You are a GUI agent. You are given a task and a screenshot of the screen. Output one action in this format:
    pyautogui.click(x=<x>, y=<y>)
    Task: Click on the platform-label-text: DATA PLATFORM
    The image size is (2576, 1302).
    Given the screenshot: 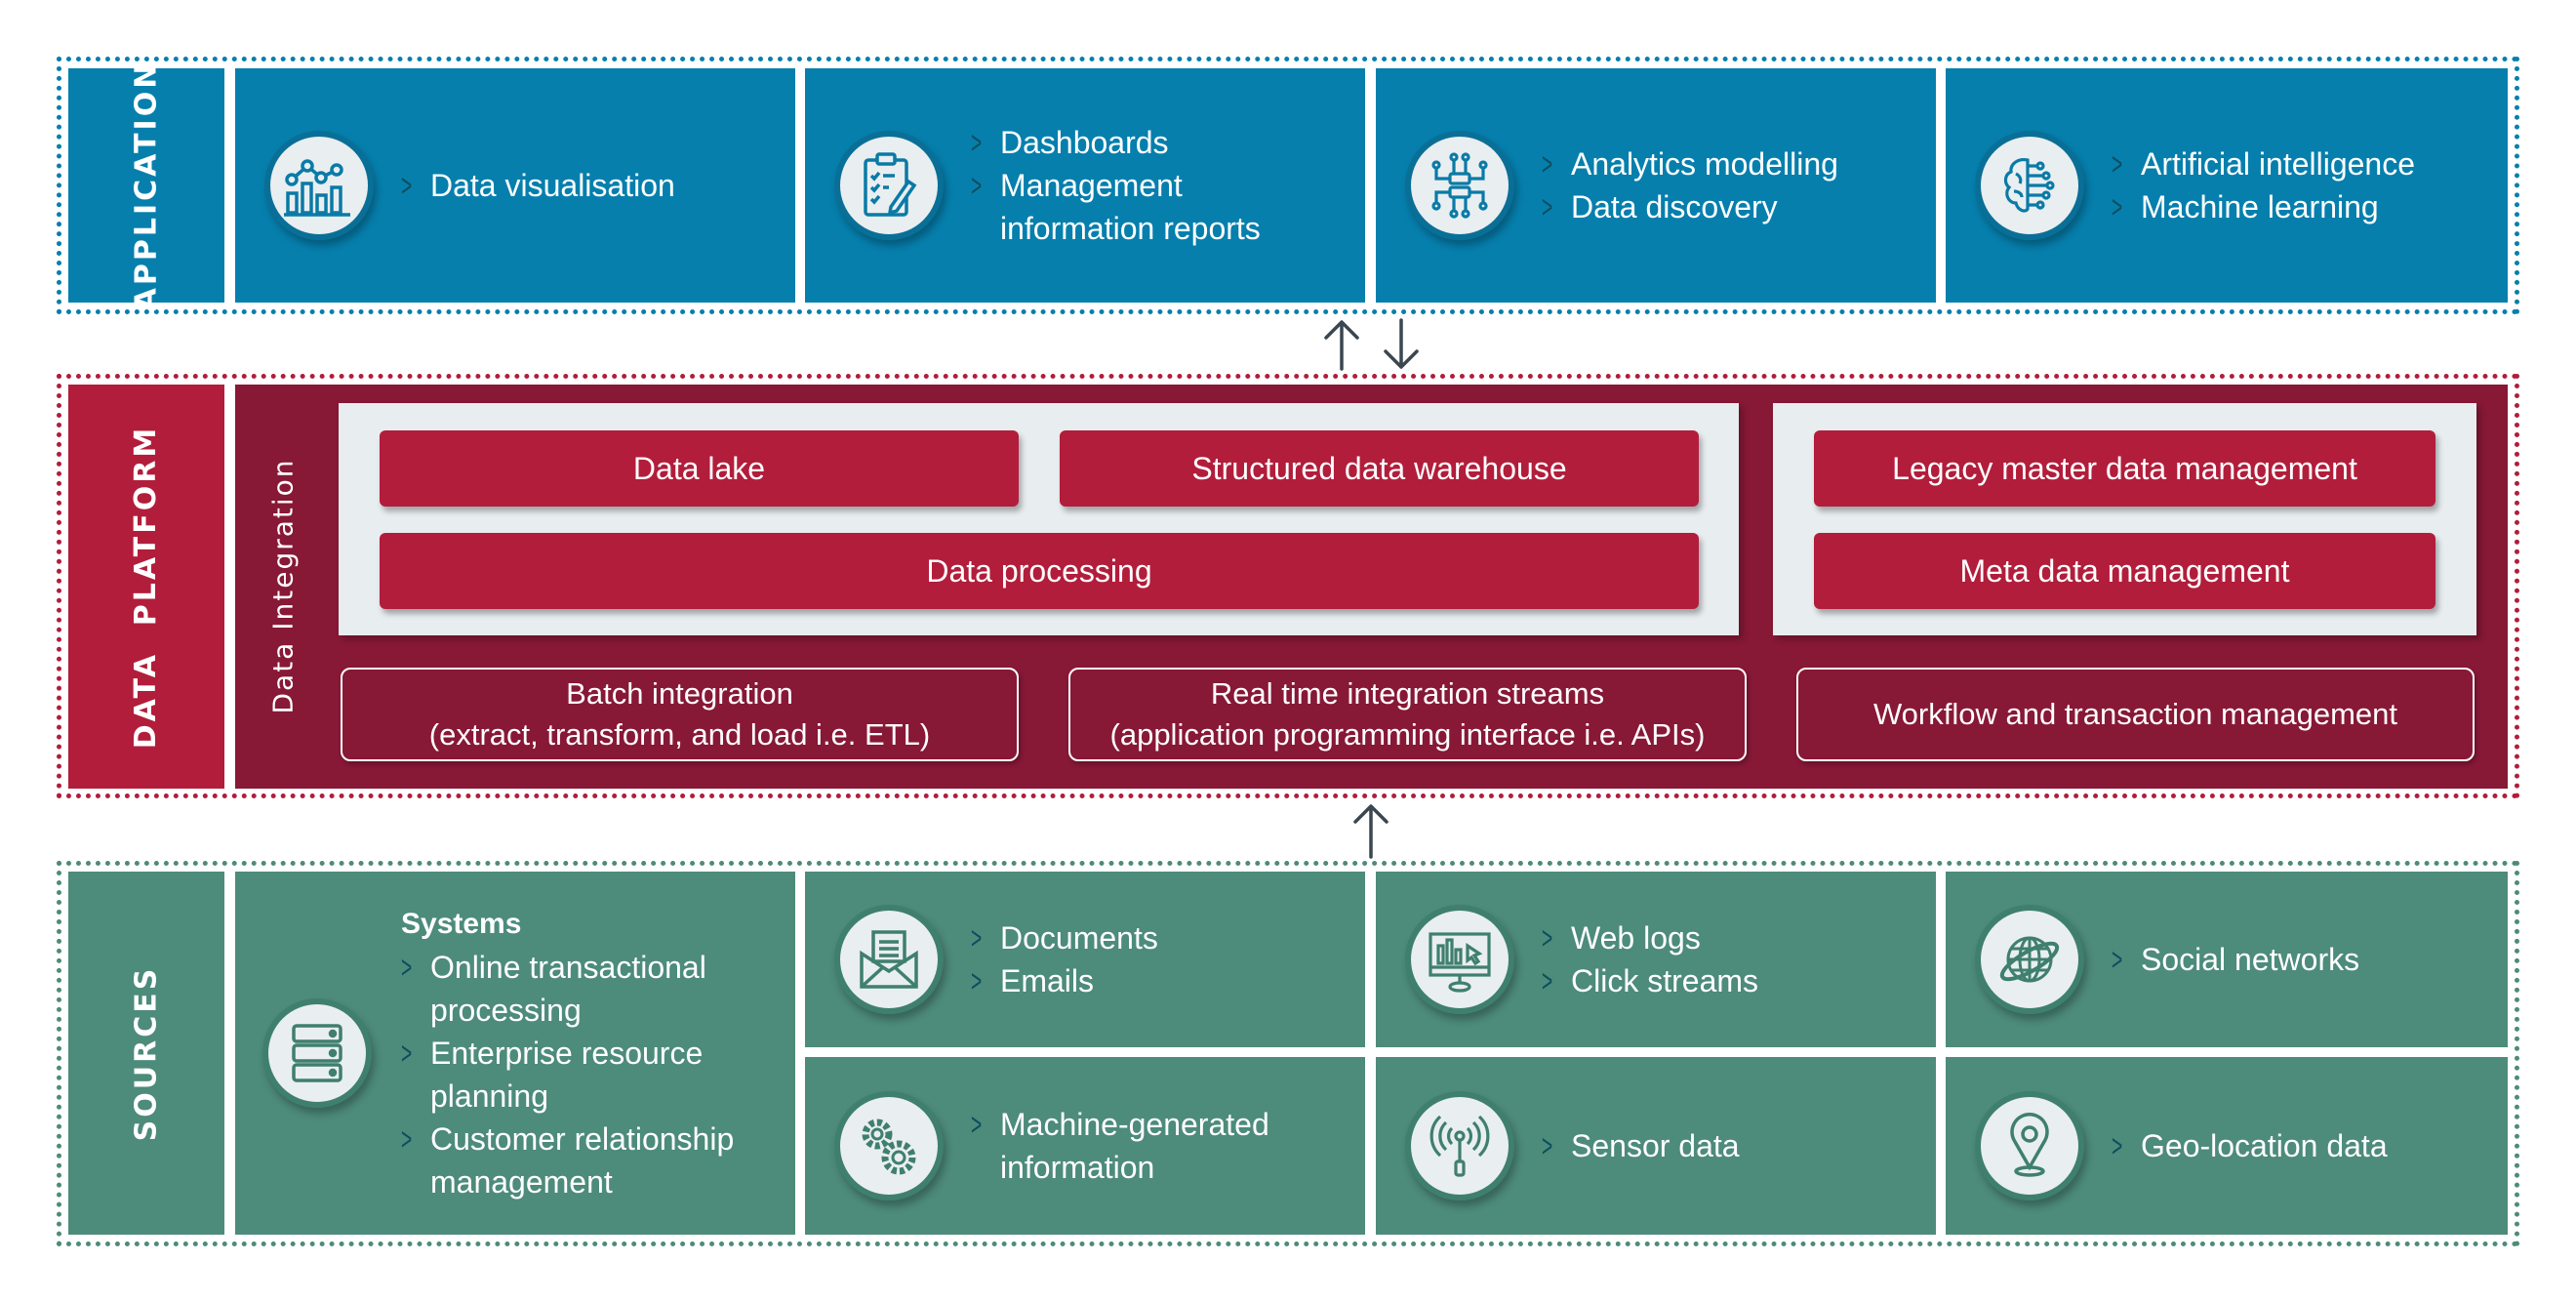 What is the action you would take?
    pyautogui.click(x=146, y=587)
    